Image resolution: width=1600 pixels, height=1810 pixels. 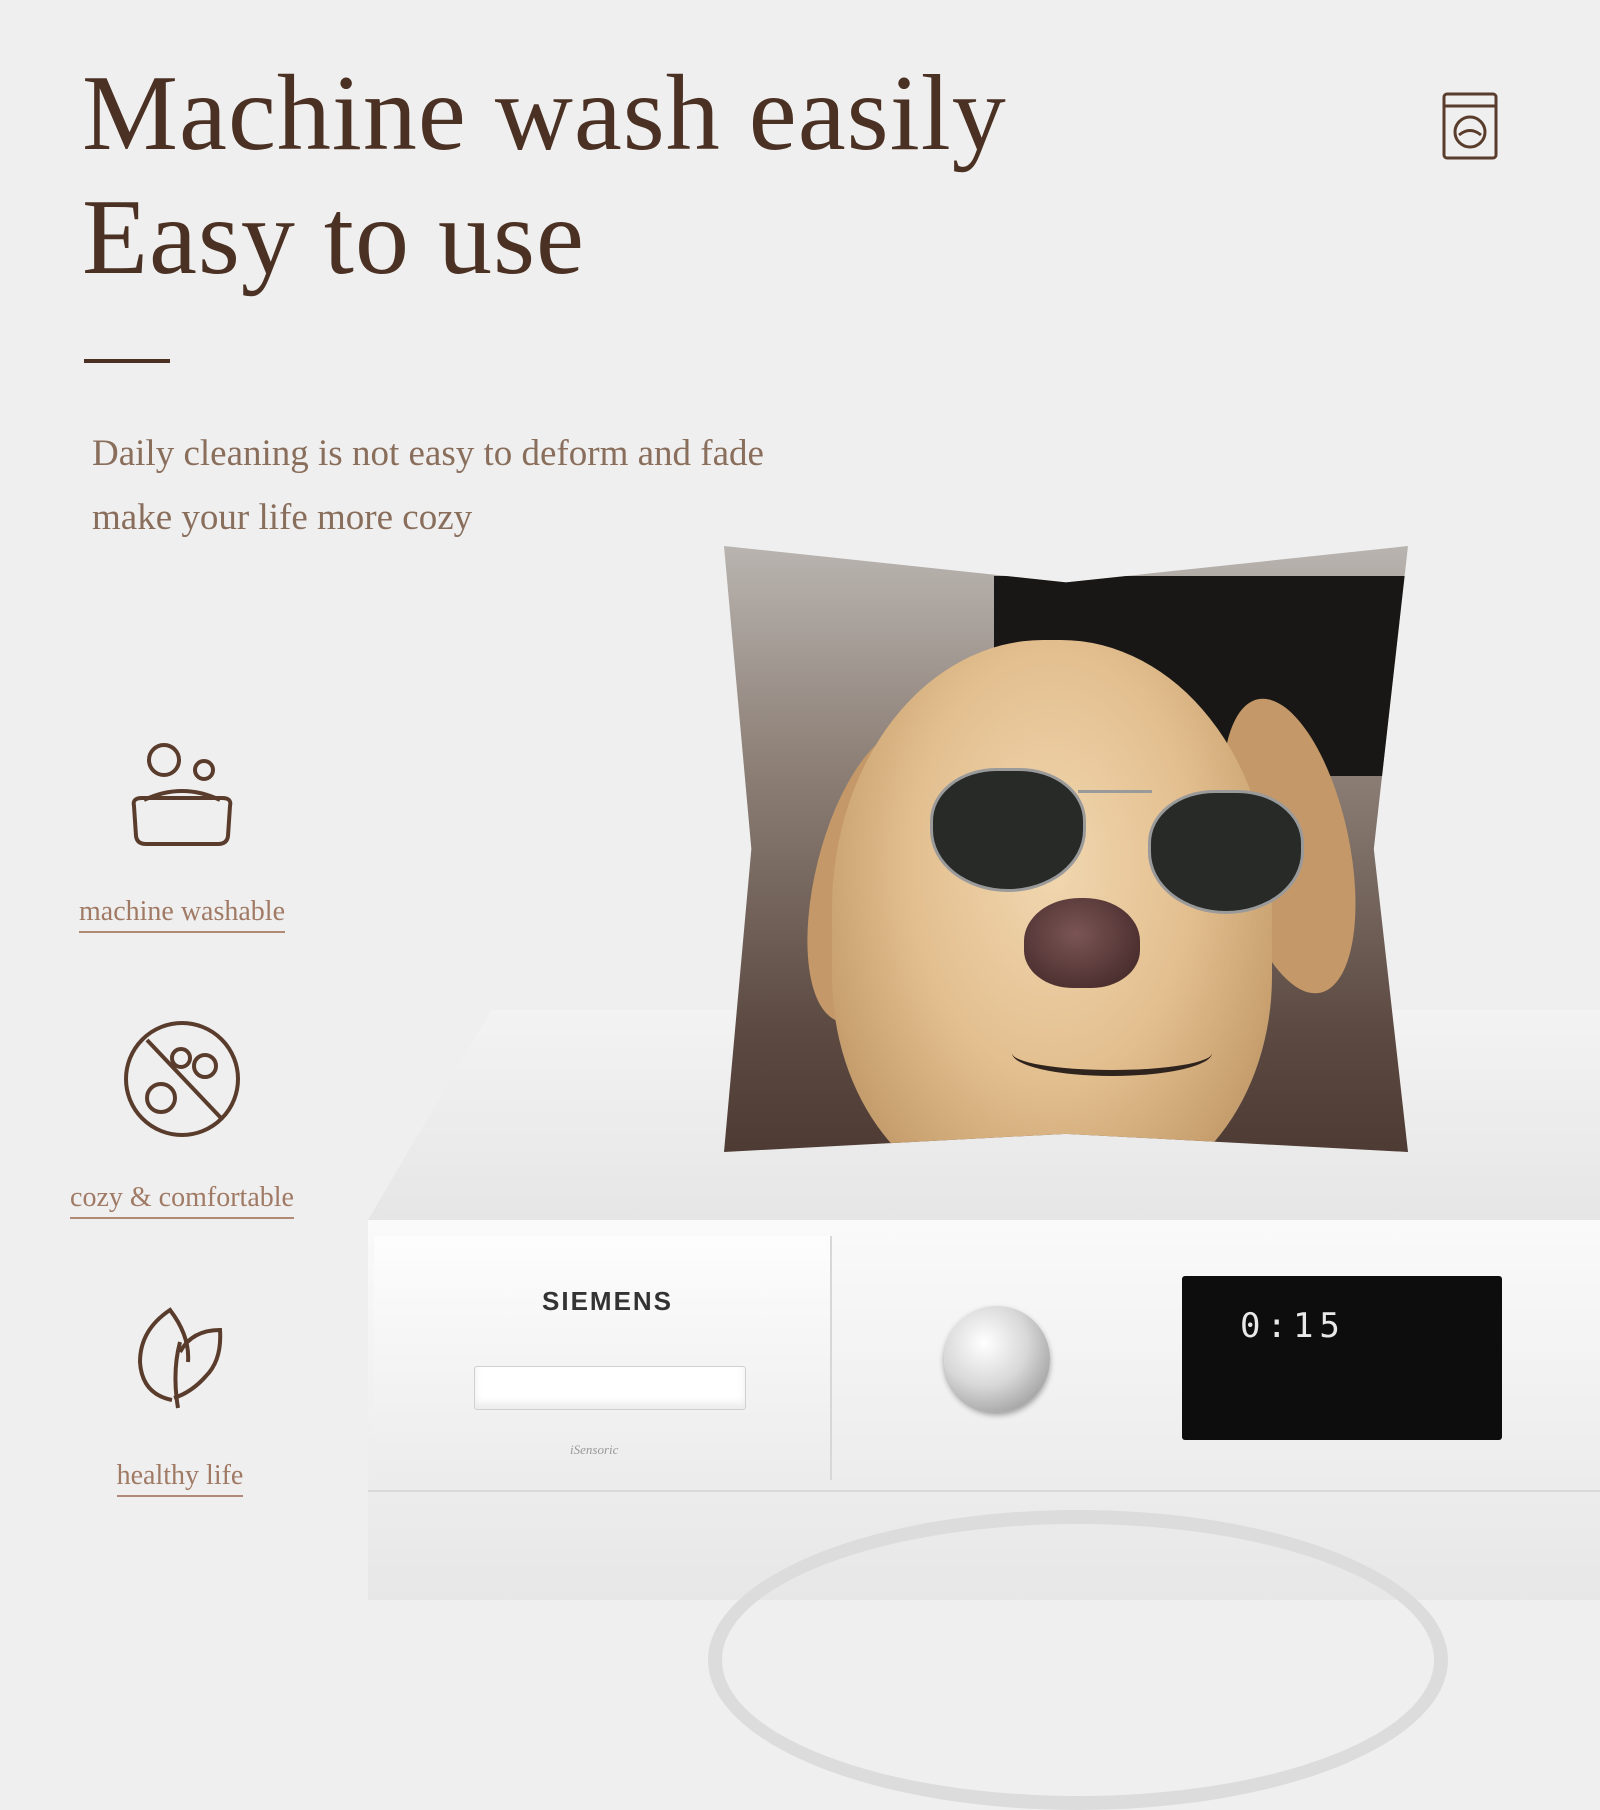 I want to click on dog-head, so click(x=1068, y=896).